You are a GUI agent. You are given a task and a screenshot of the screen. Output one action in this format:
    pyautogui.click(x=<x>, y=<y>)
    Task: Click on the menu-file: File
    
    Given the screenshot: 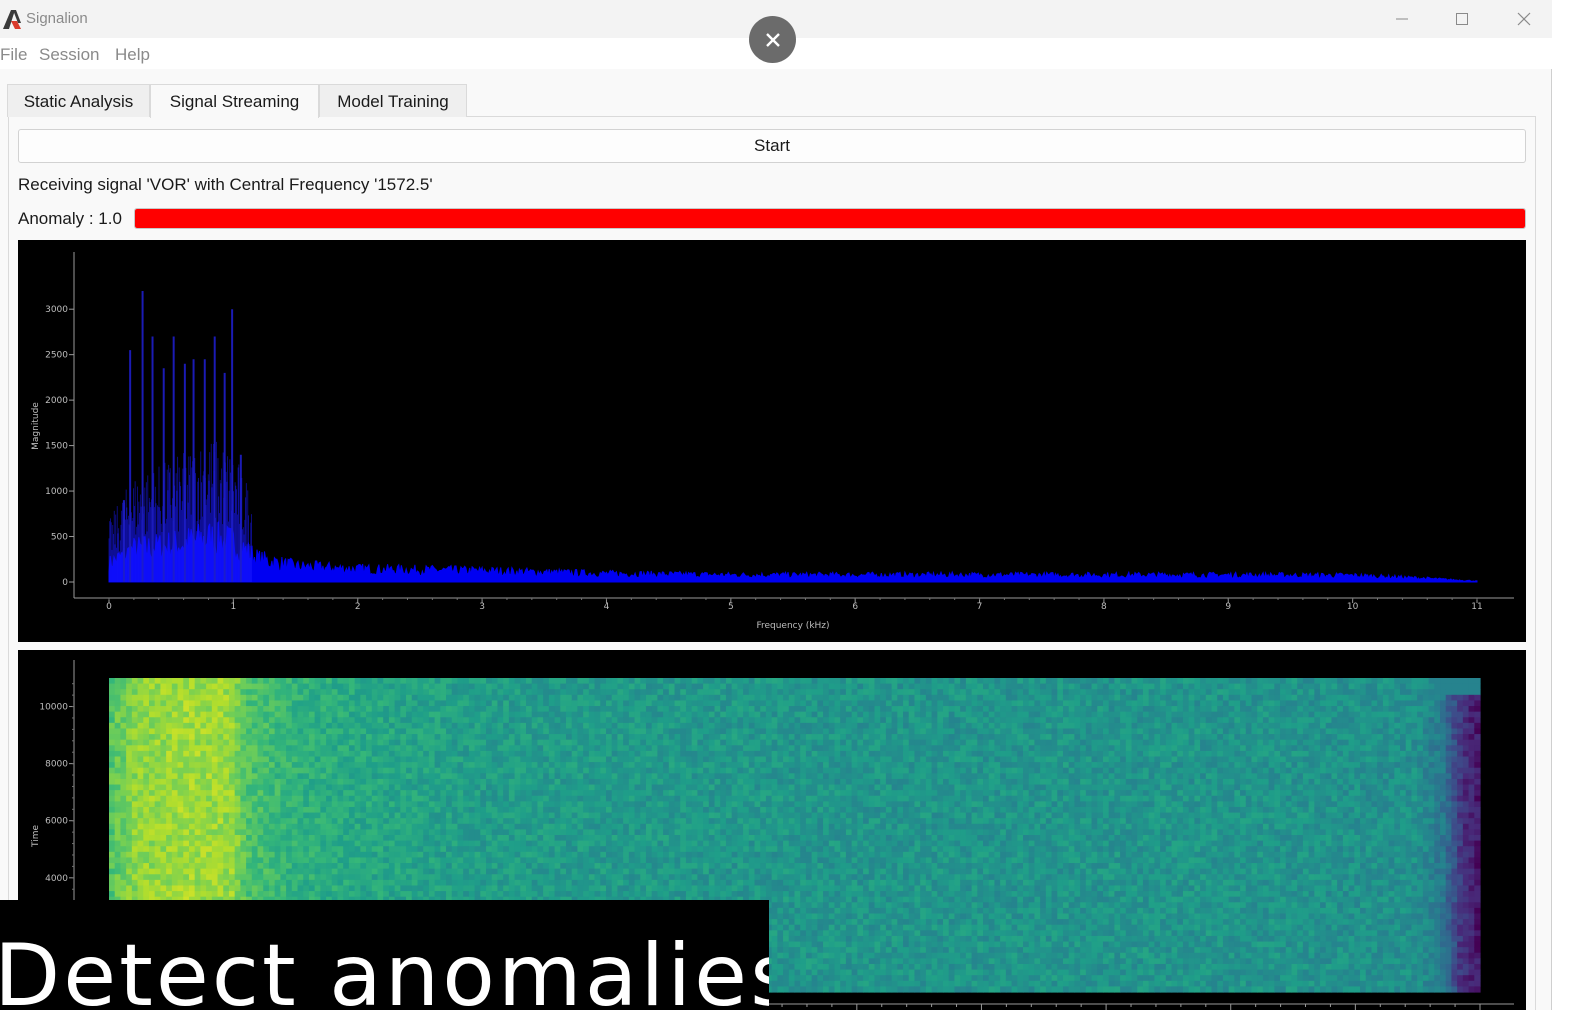 What is the action you would take?
    pyautogui.click(x=13, y=55)
    